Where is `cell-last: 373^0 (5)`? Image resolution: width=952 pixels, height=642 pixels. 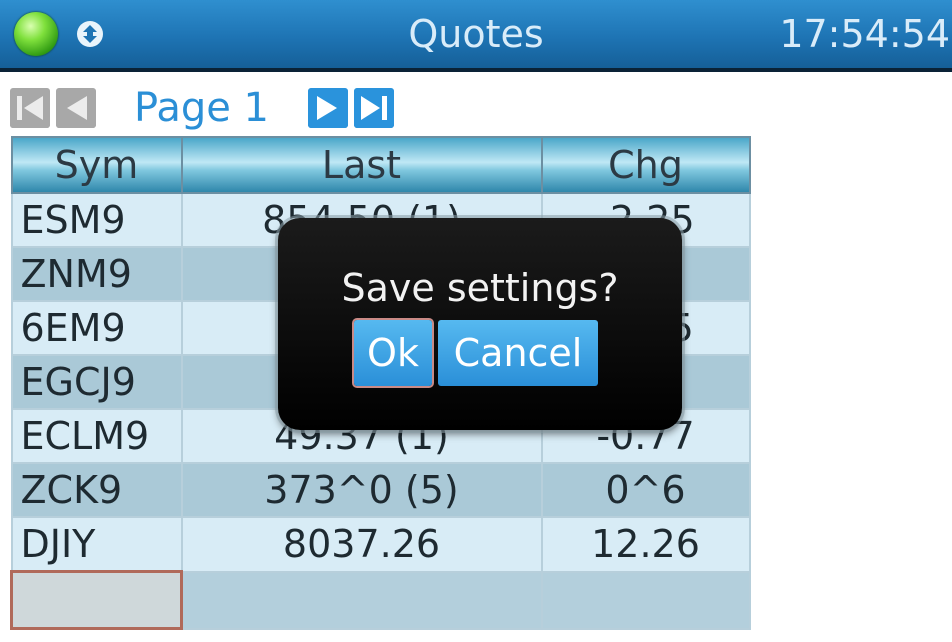
cell-last: 373^0 (5) is located at coordinates (361, 490).